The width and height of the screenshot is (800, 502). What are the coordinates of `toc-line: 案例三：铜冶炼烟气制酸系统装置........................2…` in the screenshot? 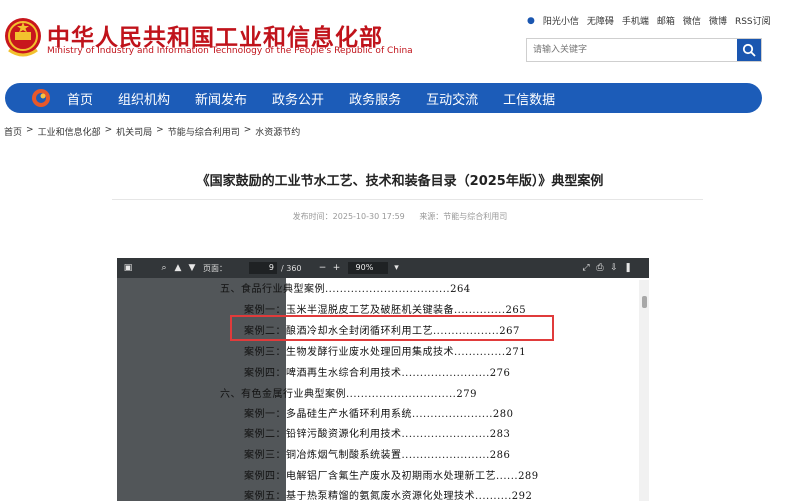 It's located at (377, 455).